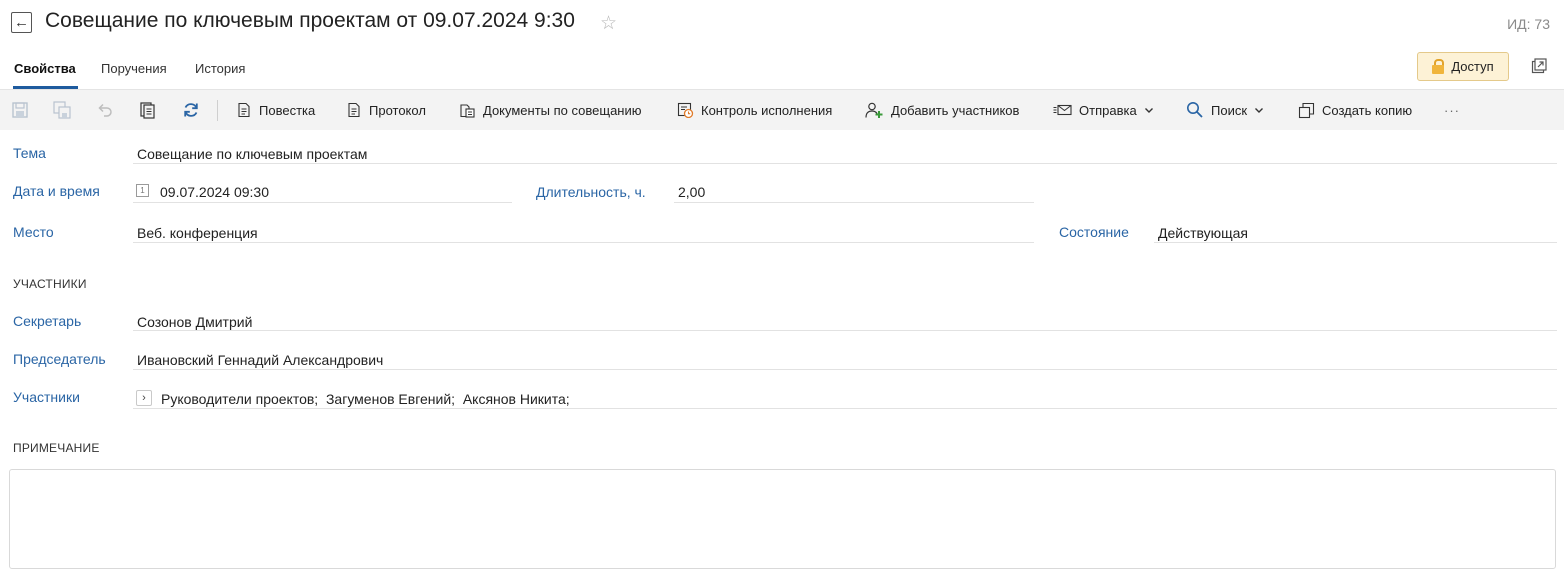  What do you see at coordinates (56, 448) in the screenshot?
I see `note-section-title: ПРИМЕЧАНИЕ` at bounding box center [56, 448].